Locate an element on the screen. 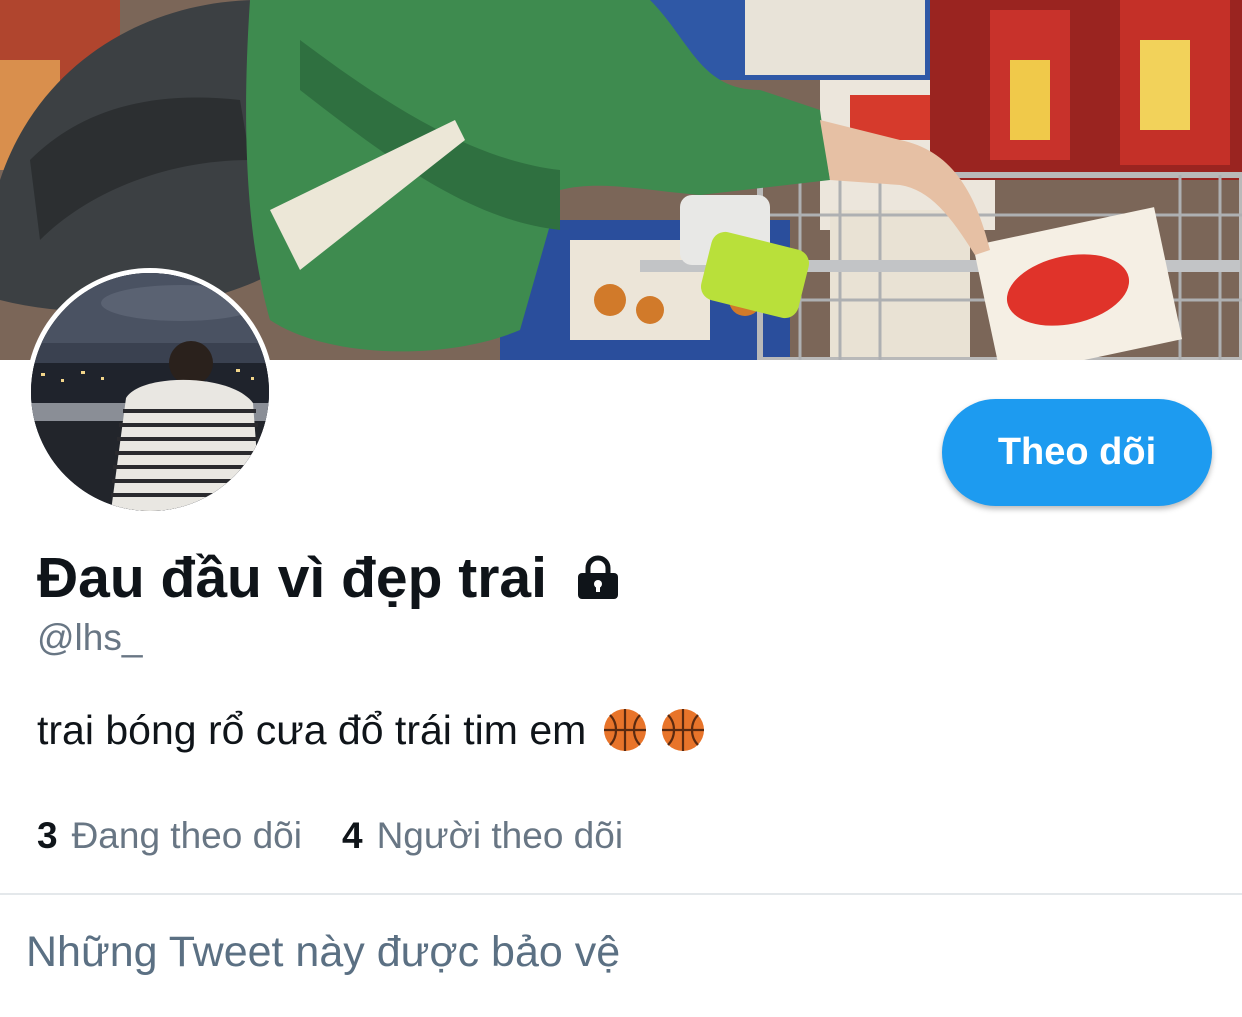  profile-avatar is located at coordinates (150, 392).